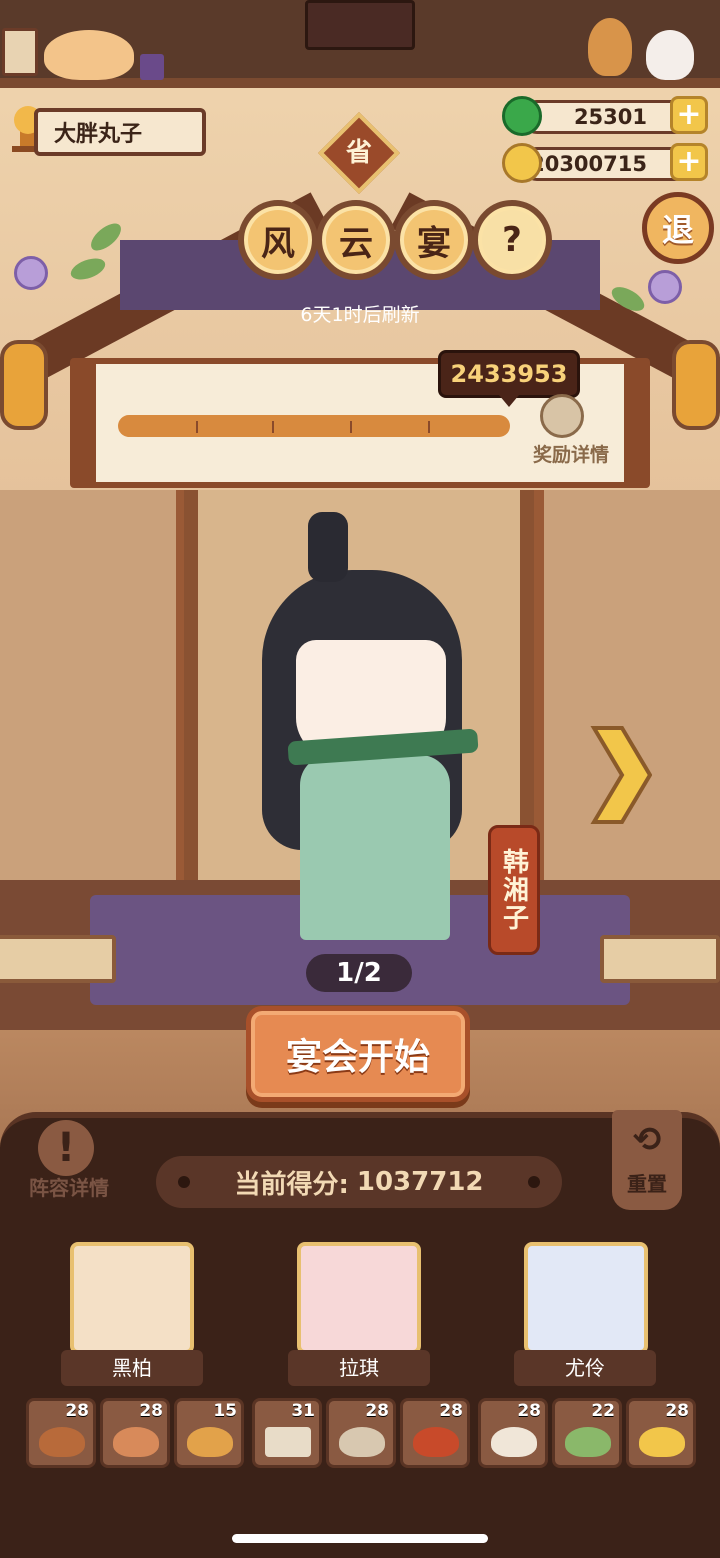  What do you see at coordinates (606, 117) in the screenshot?
I see `jade-currency-value: 25301` at bounding box center [606, 117].